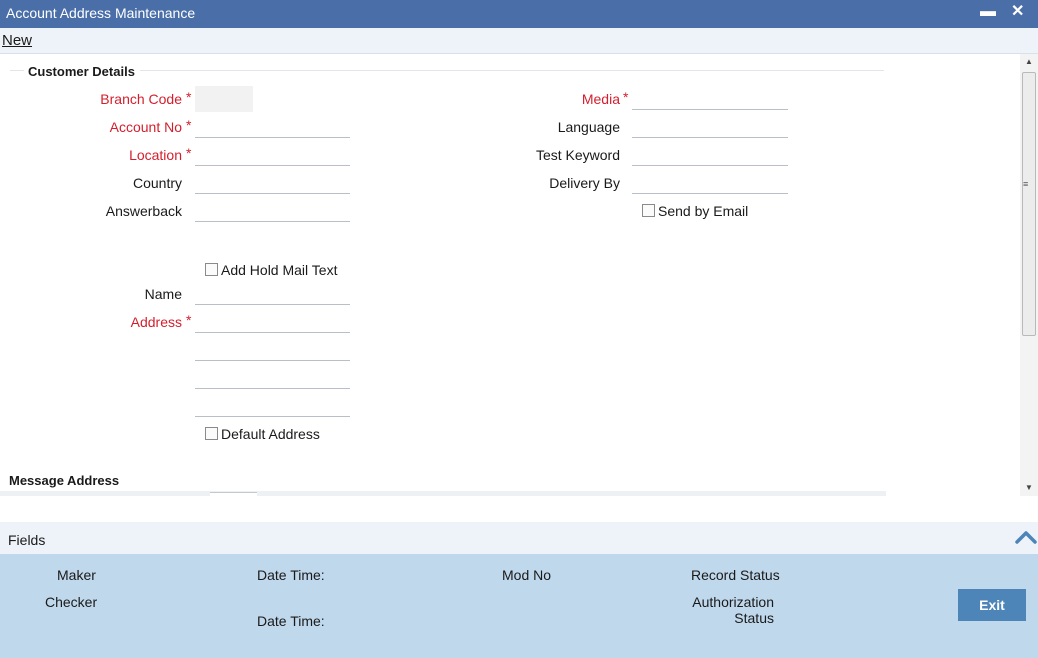 This screenshot has height=658, width=1038. Describe the element at coordinates (272, 404) in the screenshot. I see `address-line-4-field` at that location.